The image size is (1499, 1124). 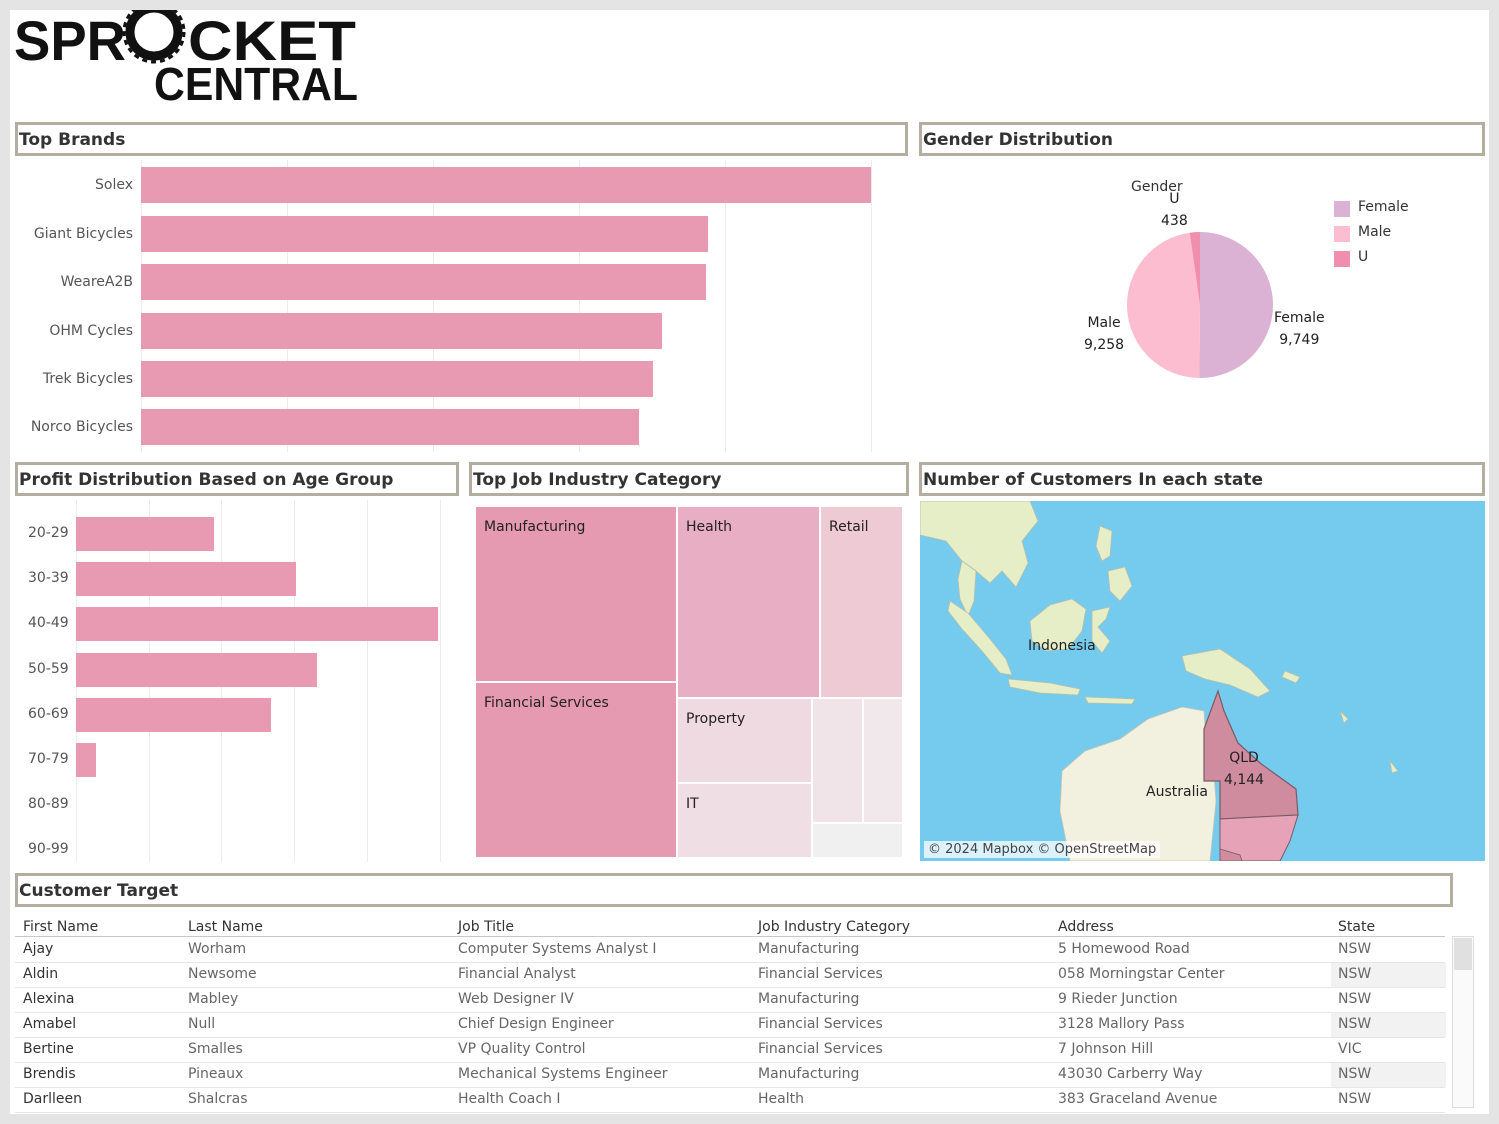 I want to click on table-cell: Darlleen, so click(x=52, y=1099).